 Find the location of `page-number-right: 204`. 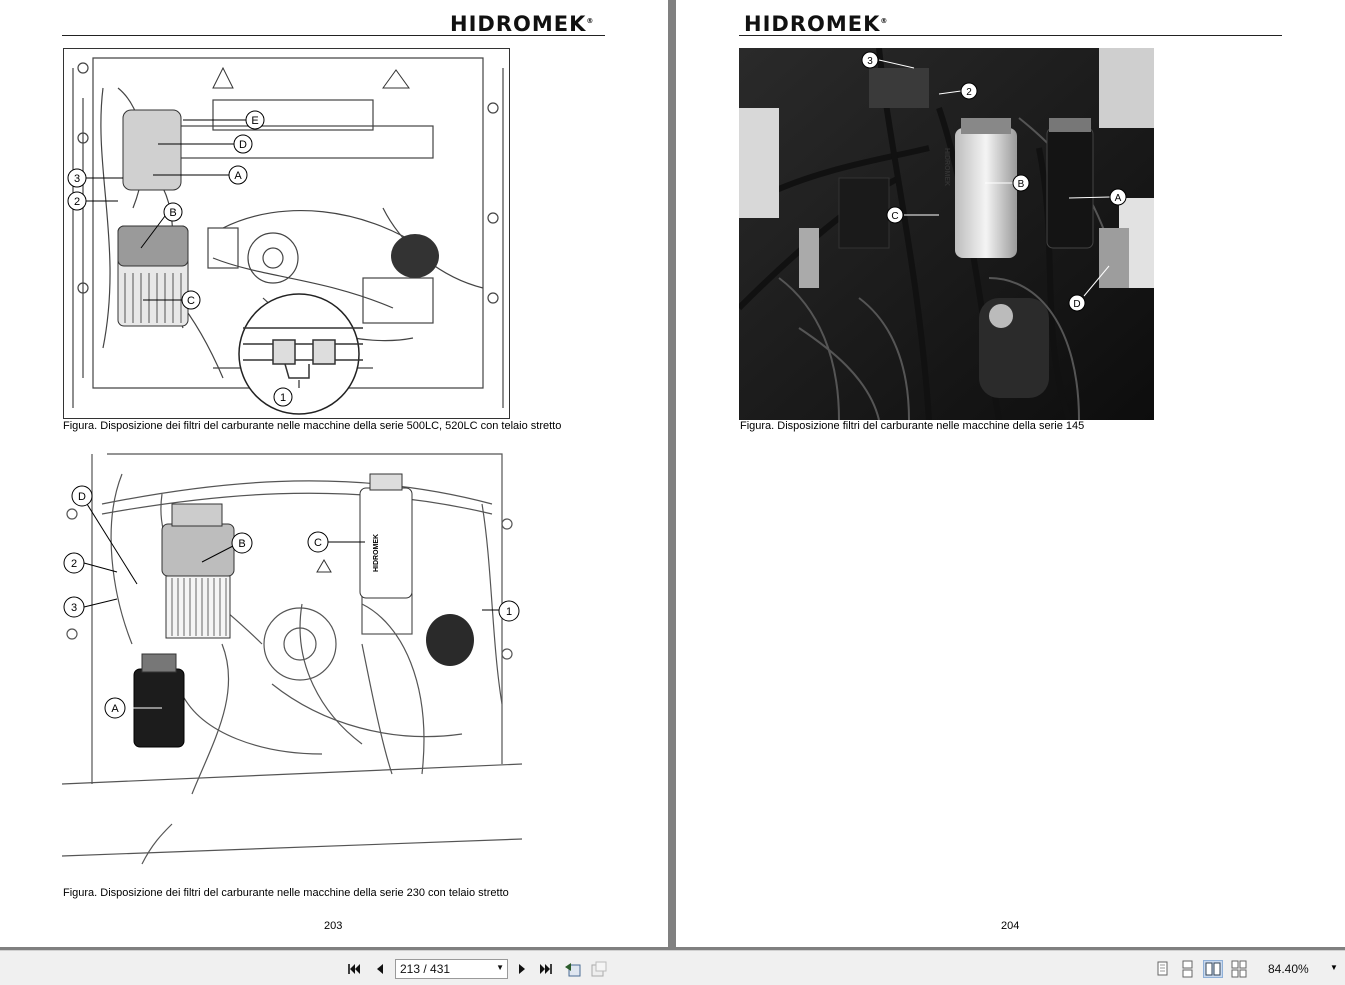

page-number-right: 204 is located at coordinates (1010, 926).